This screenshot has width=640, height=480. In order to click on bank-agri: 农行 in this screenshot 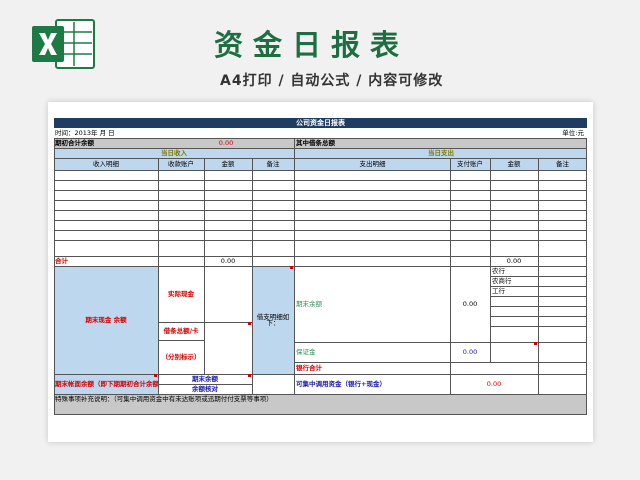, I will do `click(498, 270)`.